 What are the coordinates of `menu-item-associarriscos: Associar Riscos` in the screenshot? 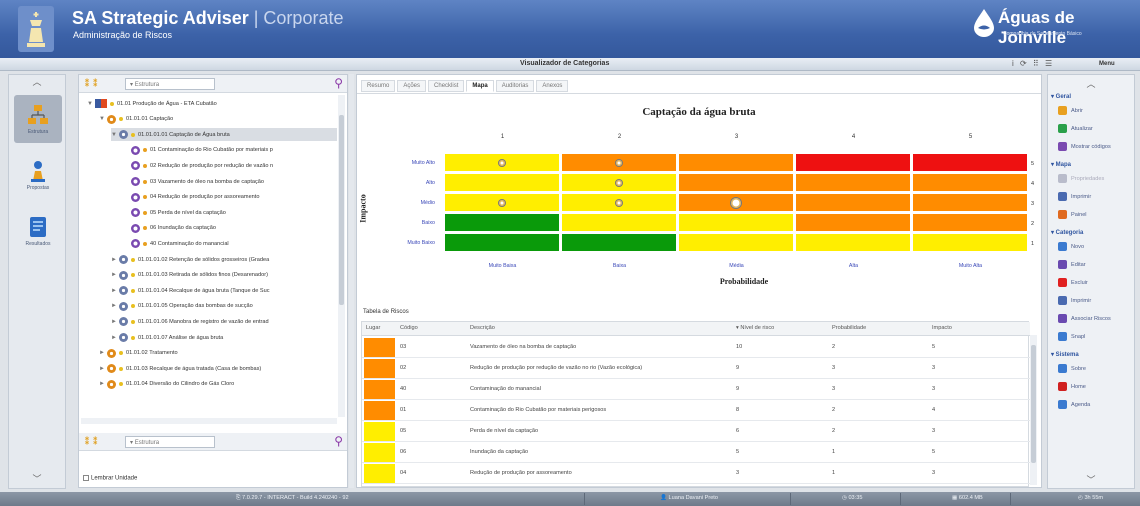 It's located at (1084, 318).